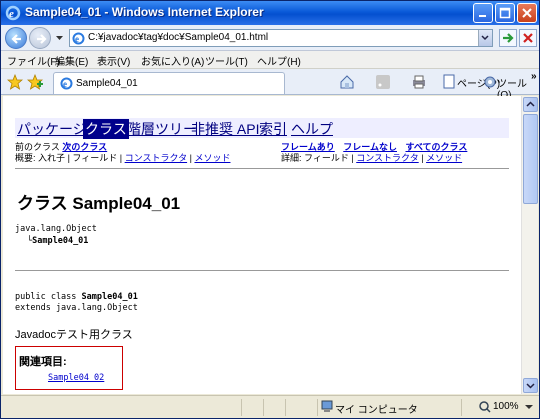  Describe the element at coordinates (48, 297) in the screenshot. I see `declaration-prefix: public class` at that location.